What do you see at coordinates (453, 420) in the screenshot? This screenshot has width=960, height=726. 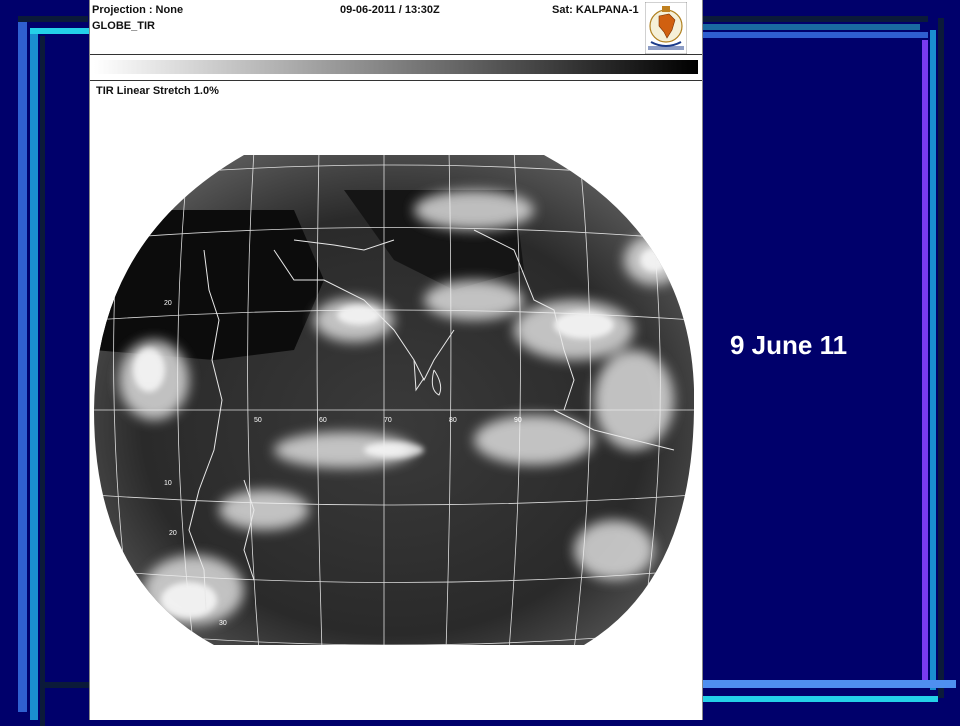 I see `longitude-label: 80` at bounding box center [453, 420].